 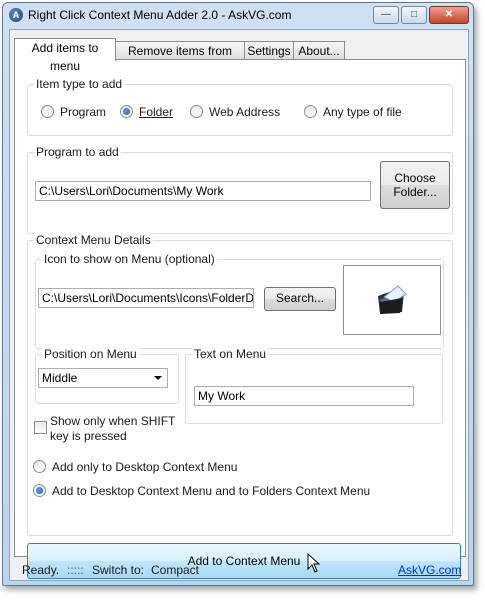 I want to click on askvg-logo-icon: A, so click(x=16, y=15).